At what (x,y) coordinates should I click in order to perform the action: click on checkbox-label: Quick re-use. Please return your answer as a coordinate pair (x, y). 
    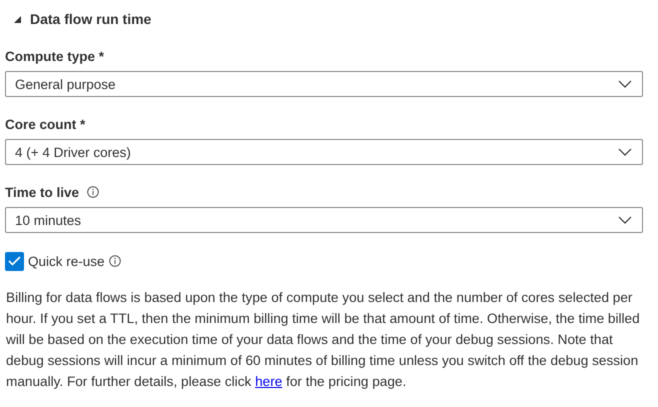
    Looking at the image, I should click on (66, 261).